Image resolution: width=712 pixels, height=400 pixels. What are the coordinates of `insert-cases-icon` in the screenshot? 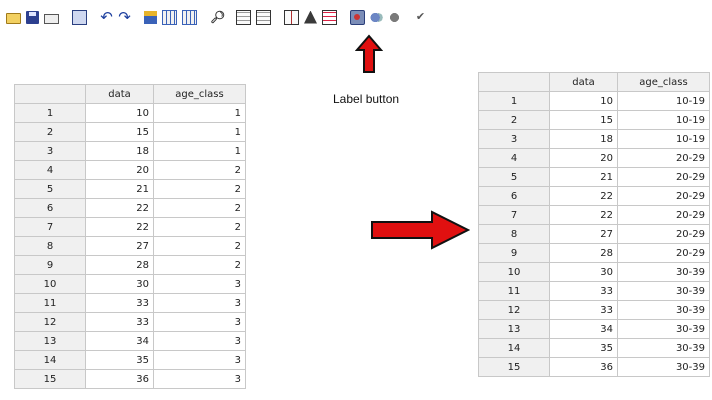 It's located at (243, 17).